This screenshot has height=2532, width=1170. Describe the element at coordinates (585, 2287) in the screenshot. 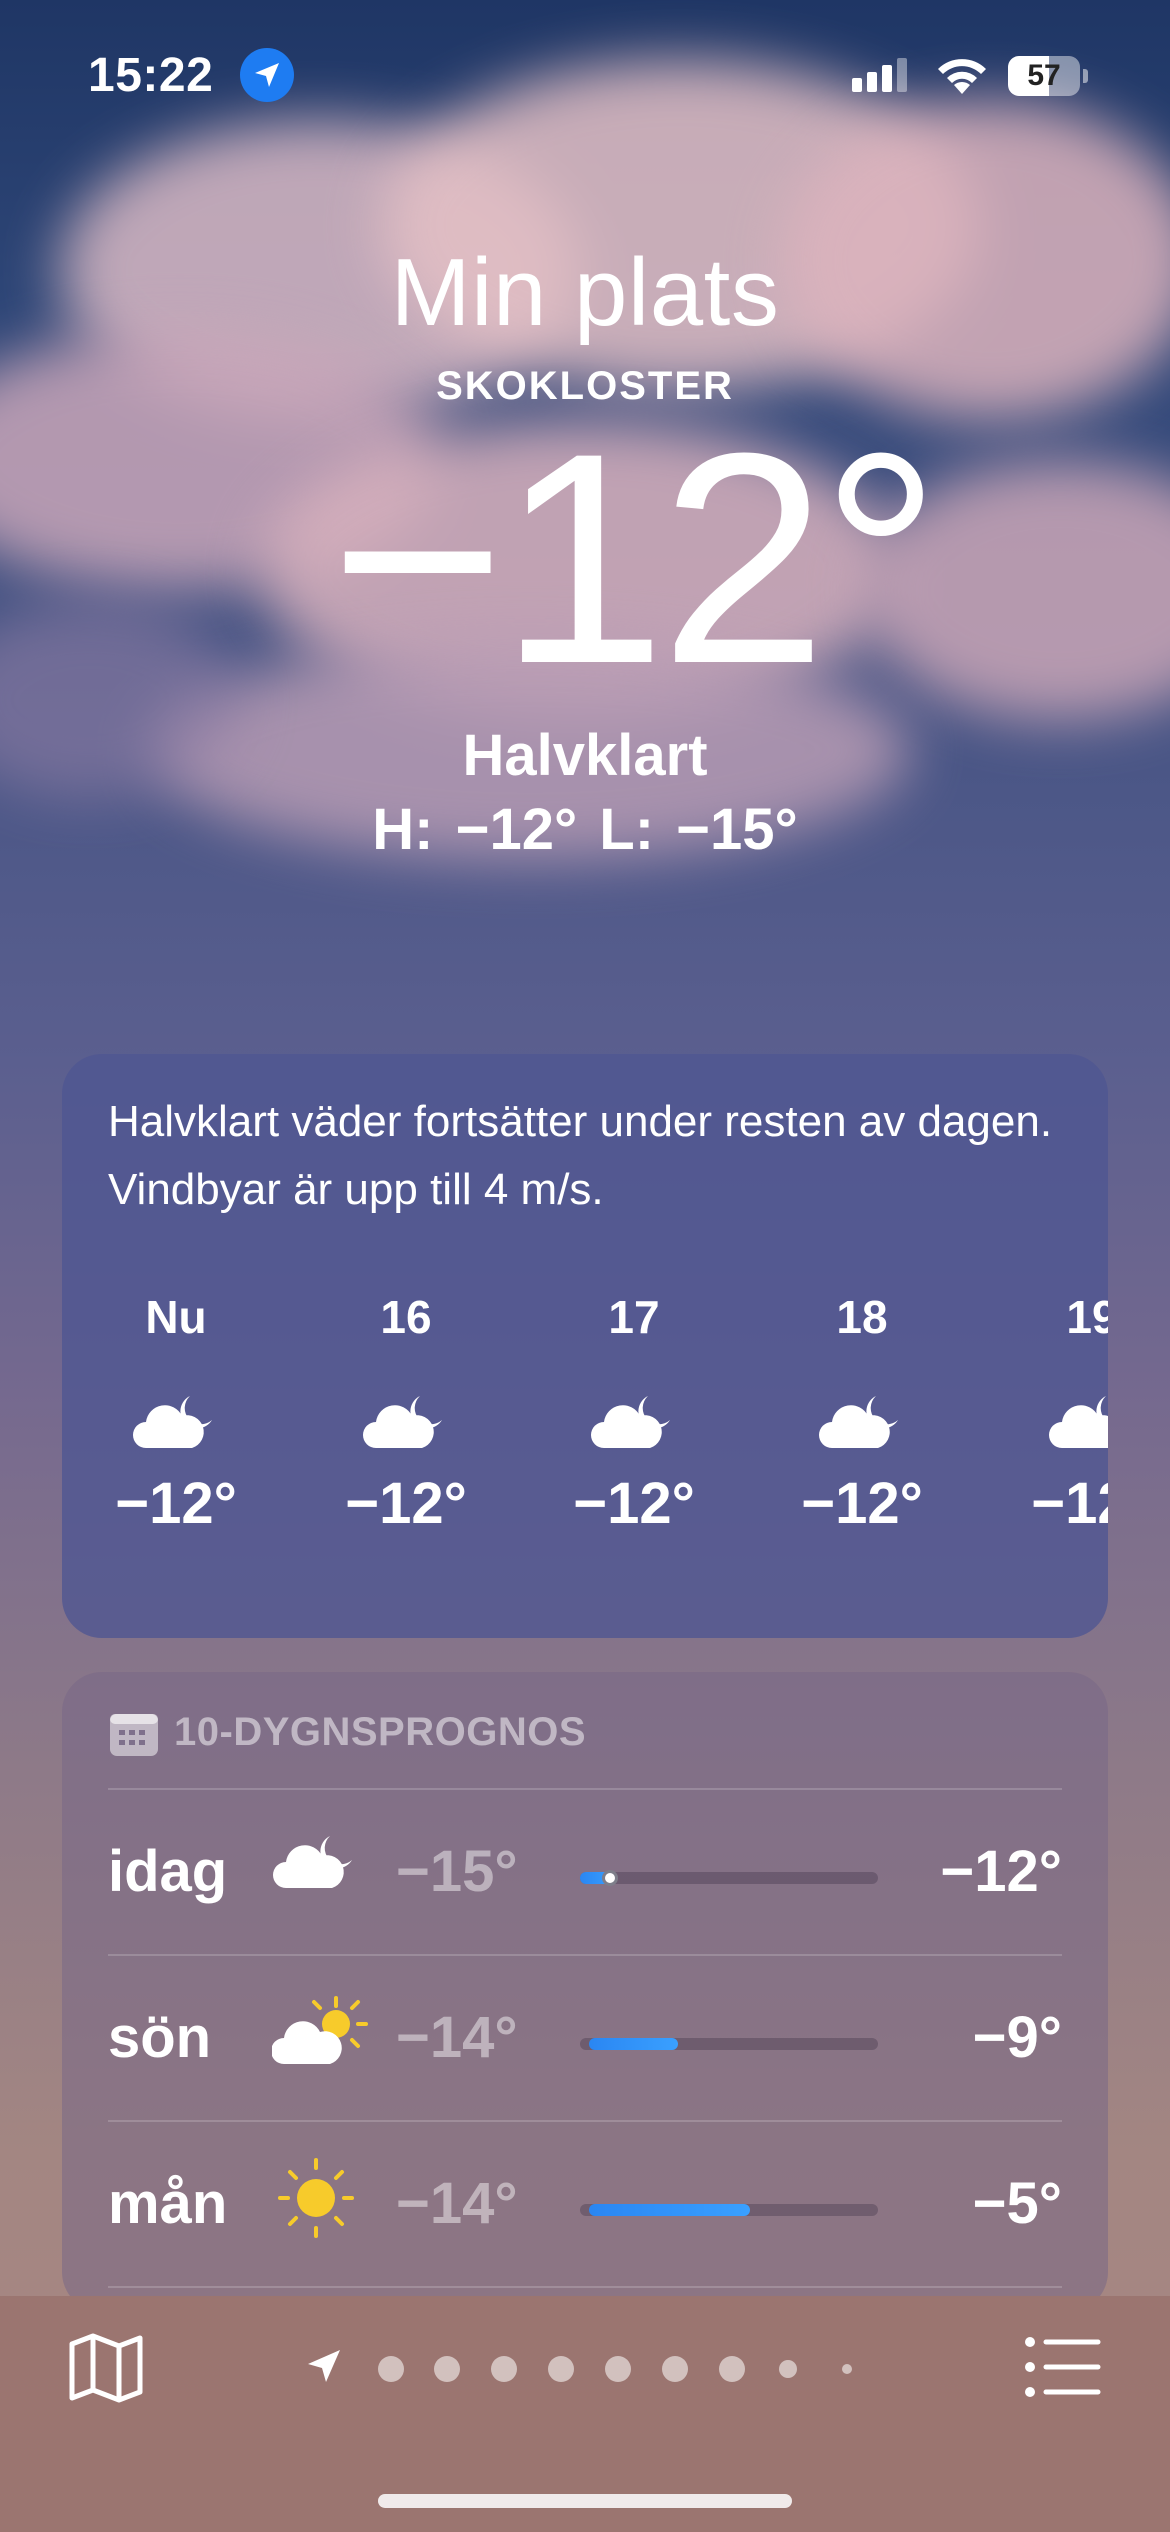

I see `divider` at that location.